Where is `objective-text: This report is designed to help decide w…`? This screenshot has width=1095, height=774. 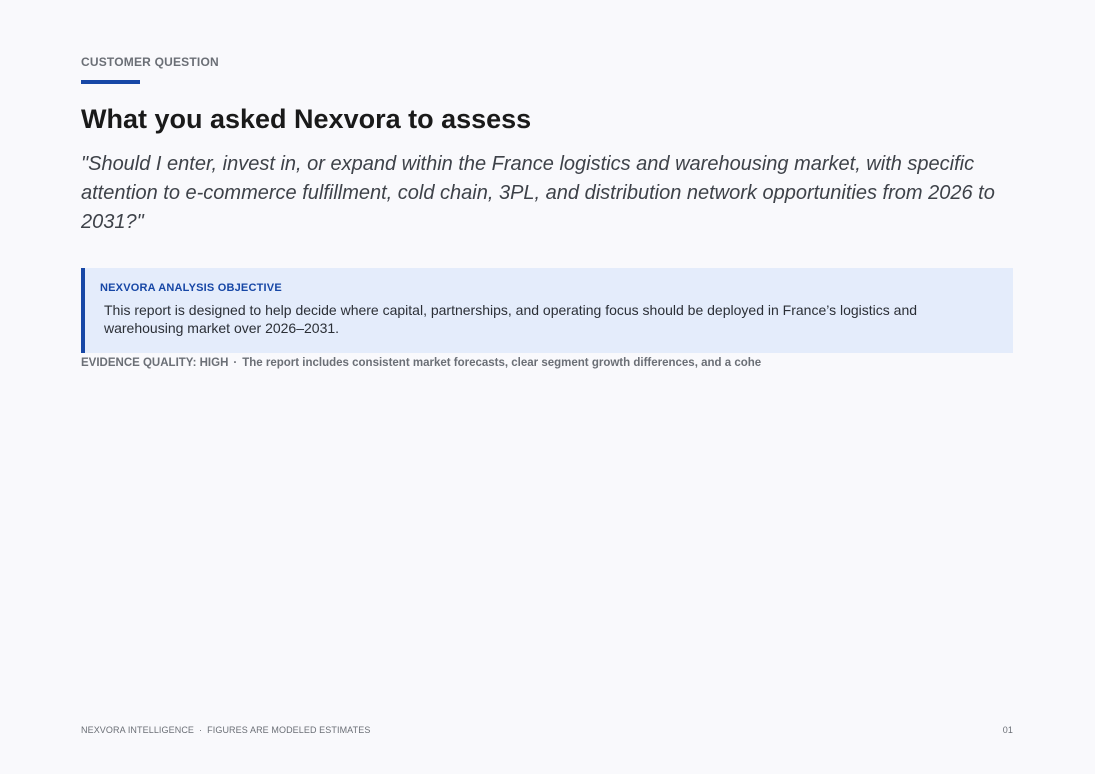
objective-text: This report is designed to help decide w… is located at coordinates (511, 319).